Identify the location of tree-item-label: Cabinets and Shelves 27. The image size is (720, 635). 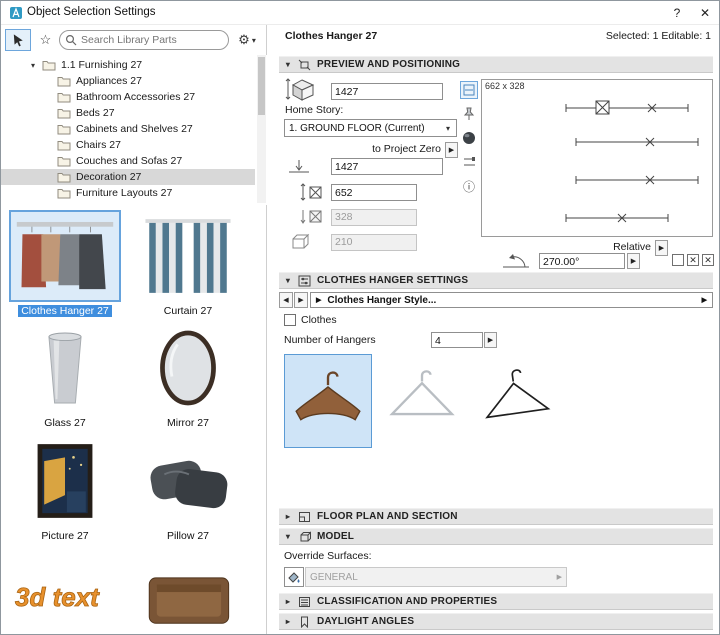
(134, 129).